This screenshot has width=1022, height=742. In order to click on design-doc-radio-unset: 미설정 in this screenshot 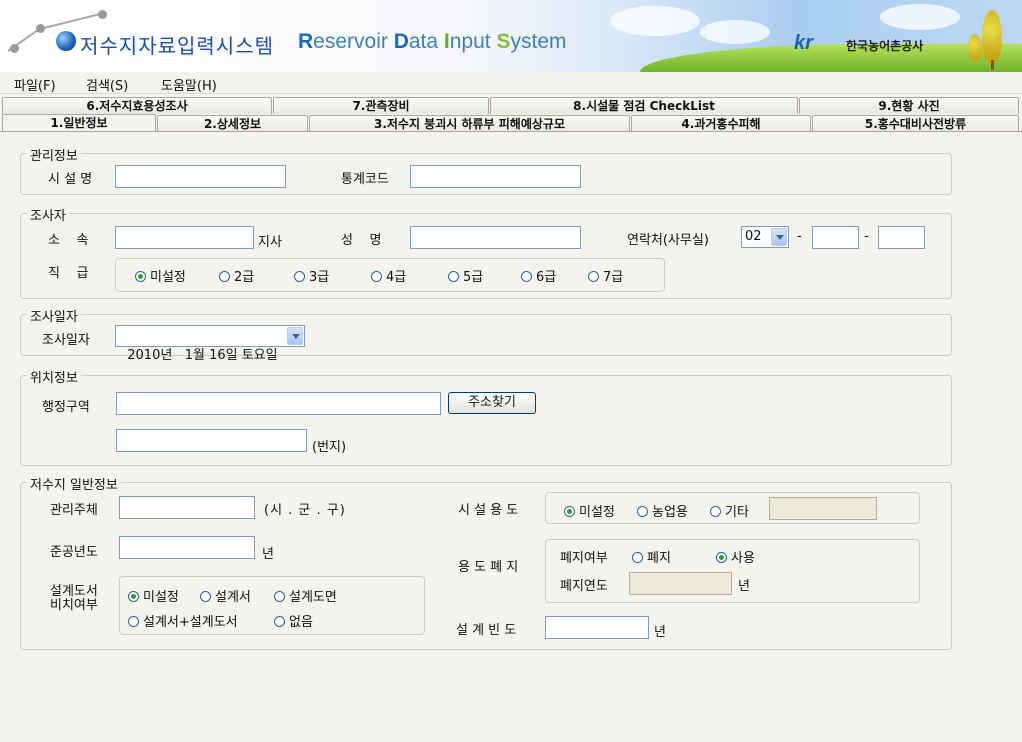, I will do `click(153, 595)`.